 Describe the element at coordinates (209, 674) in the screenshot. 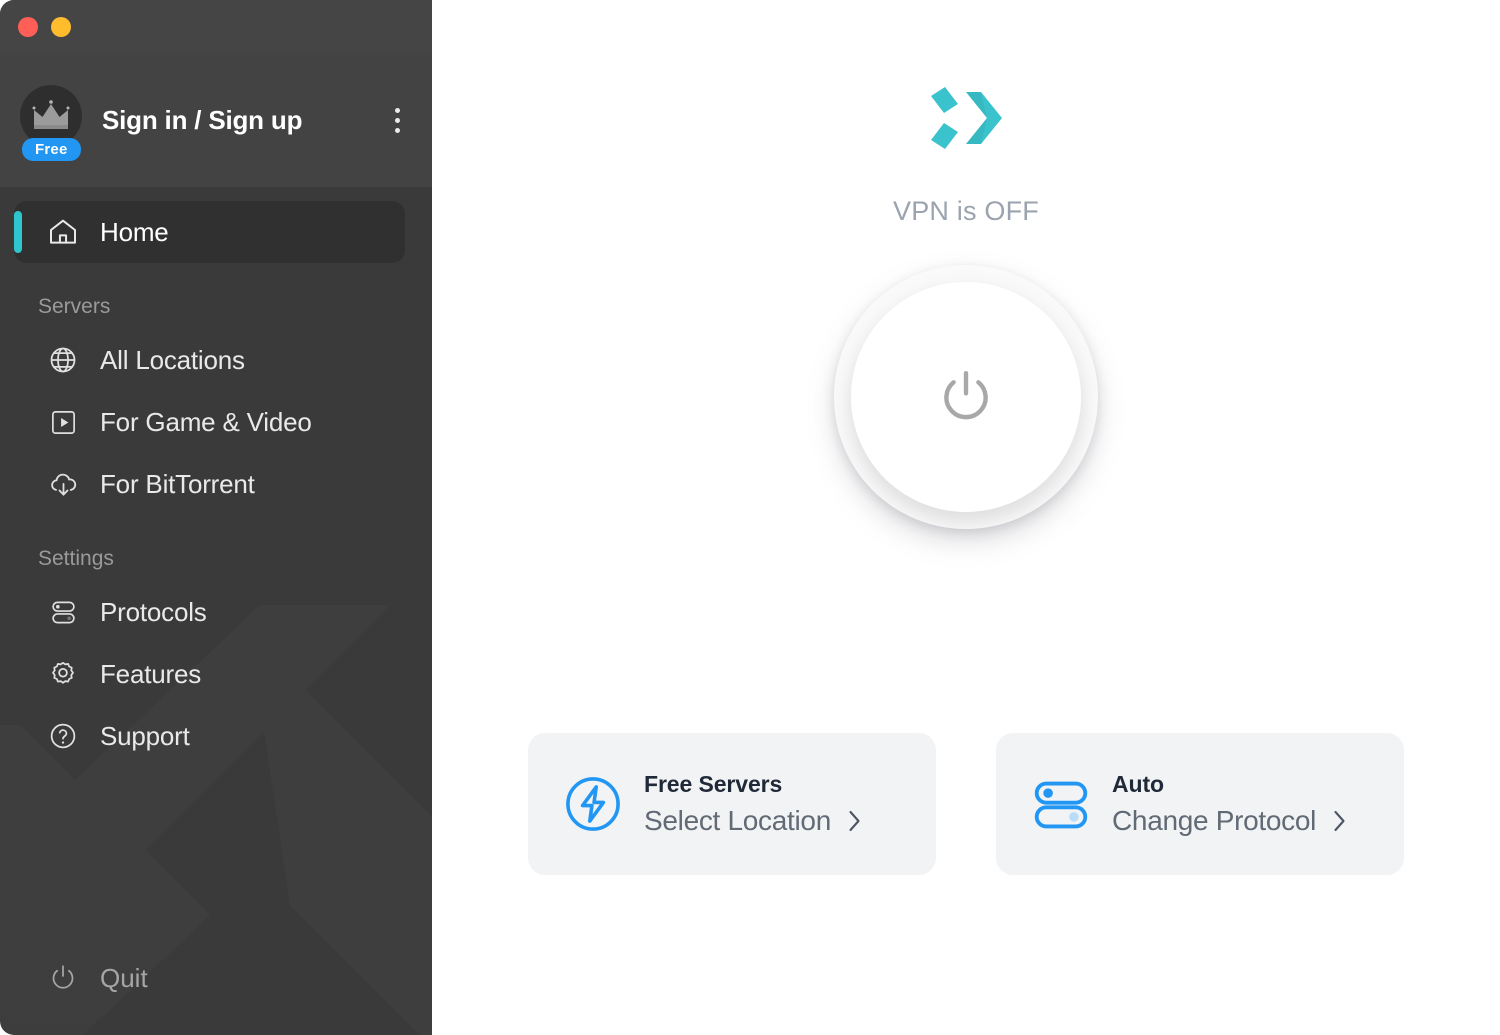

I see `sidebar-item-features: Features` at that location.